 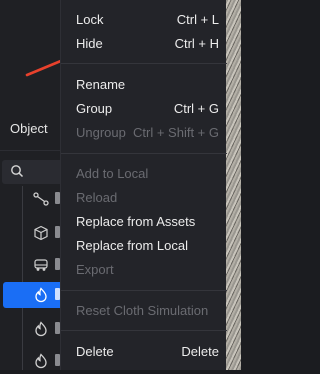 I want to click on menu-item-label: Replace from Assets, so click(x=136, y=221).